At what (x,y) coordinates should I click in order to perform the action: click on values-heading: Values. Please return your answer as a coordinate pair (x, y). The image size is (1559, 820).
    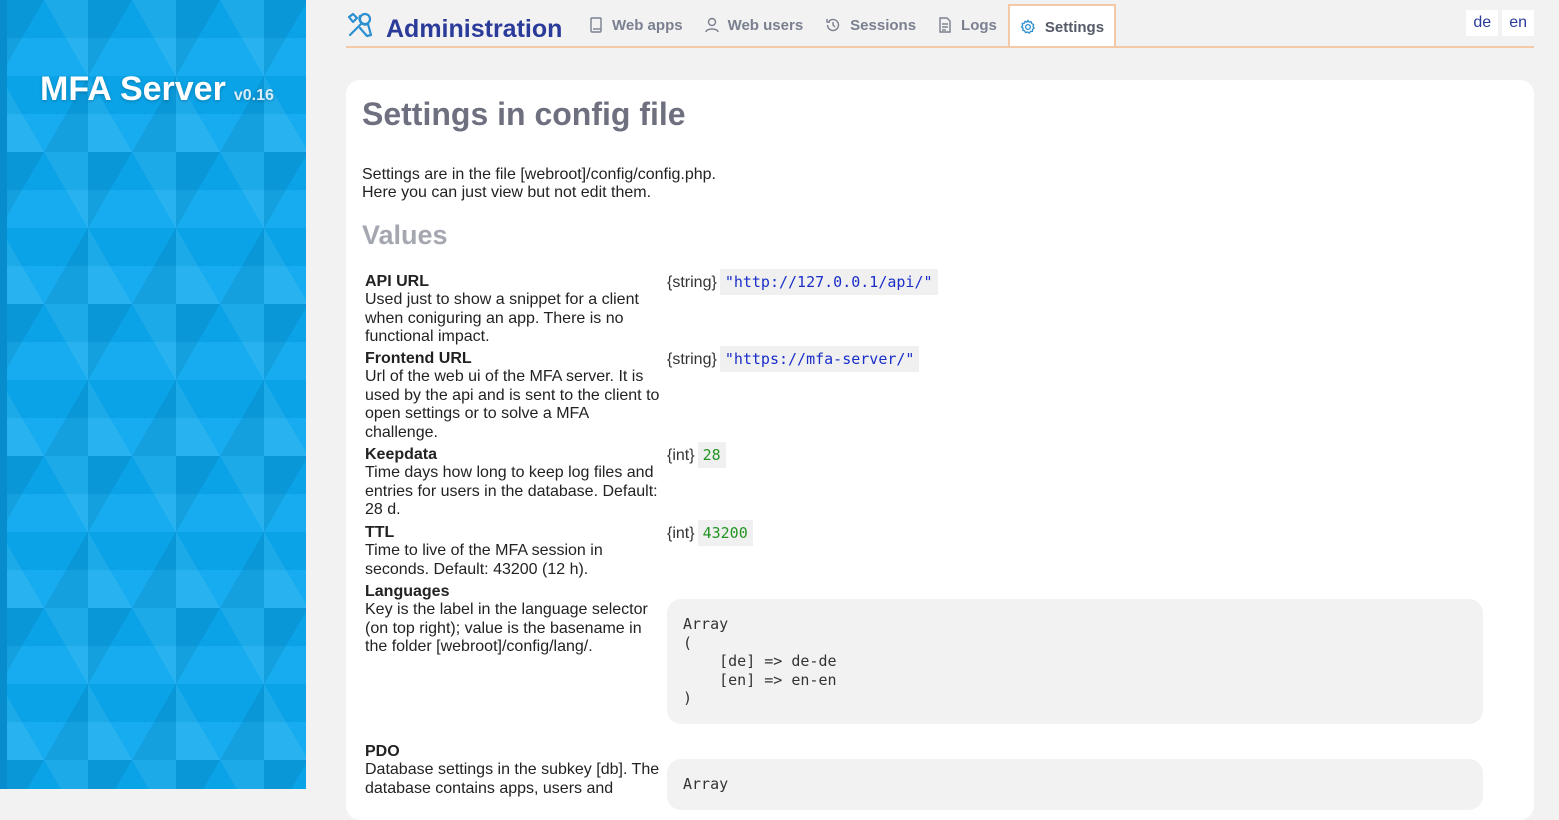
    Looking at the image, I should click on (405, 235).